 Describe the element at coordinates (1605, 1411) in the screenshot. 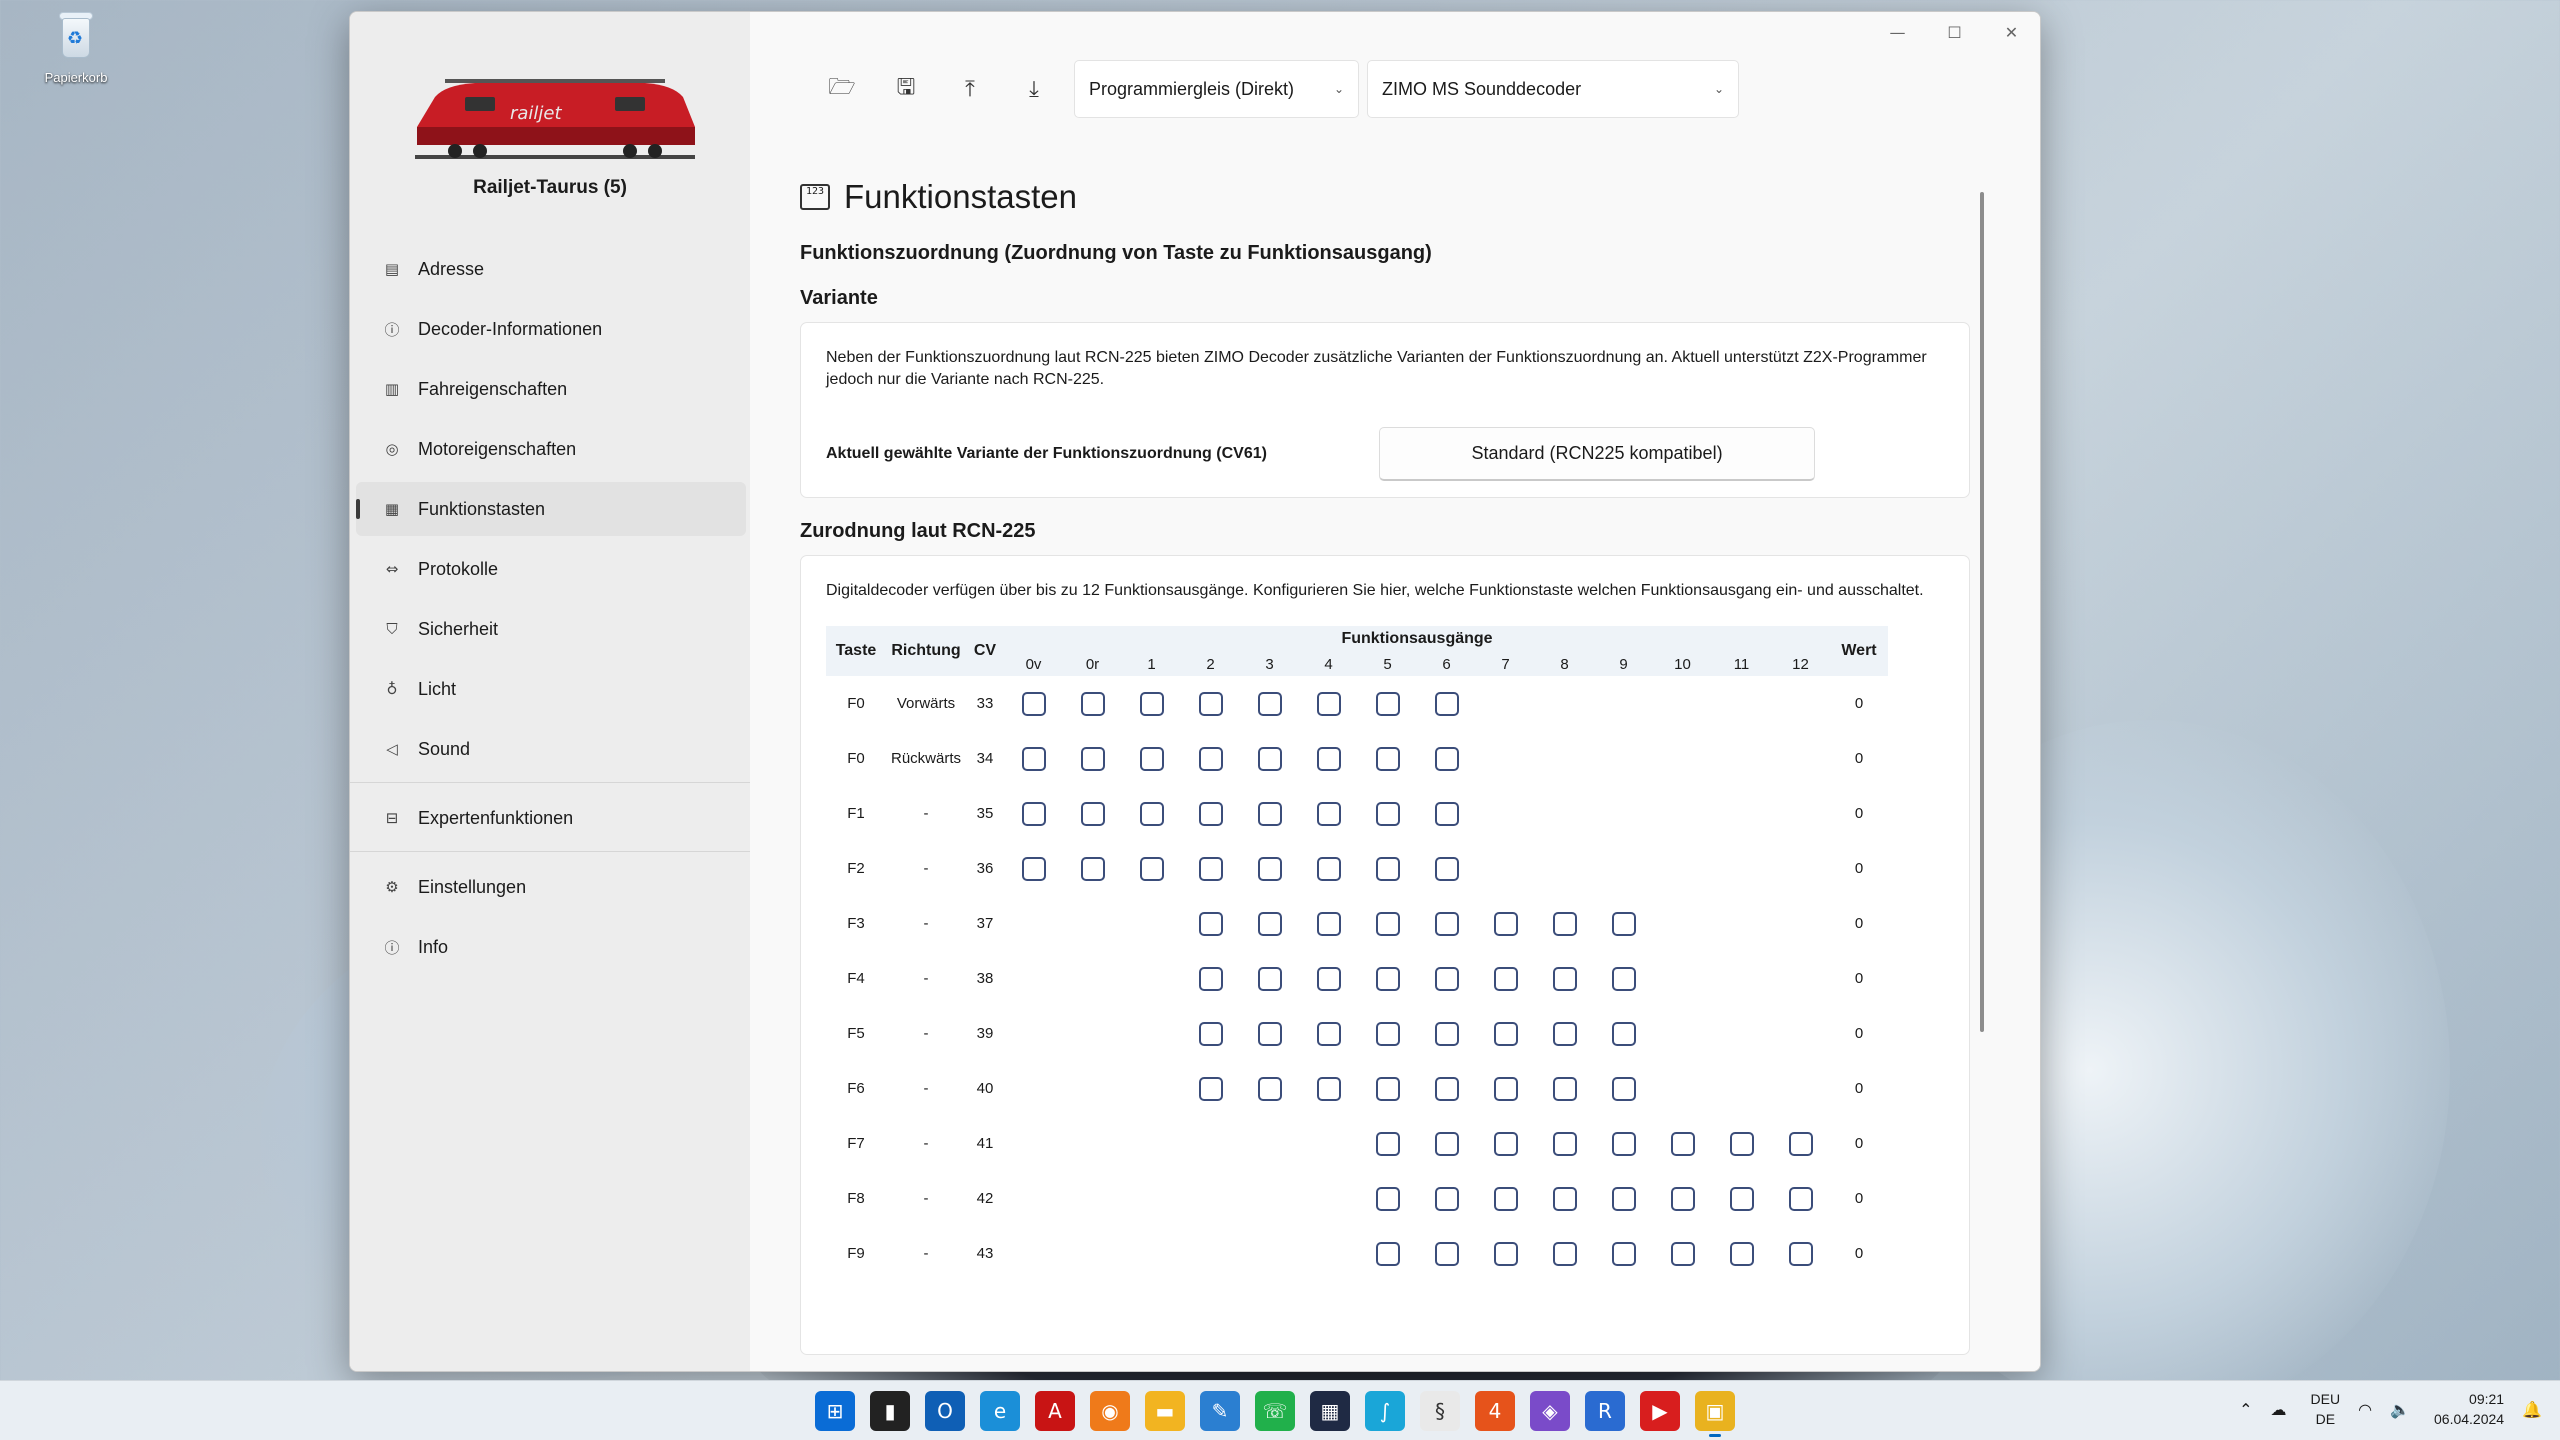

I see `app-blue-icon: R` at that location.